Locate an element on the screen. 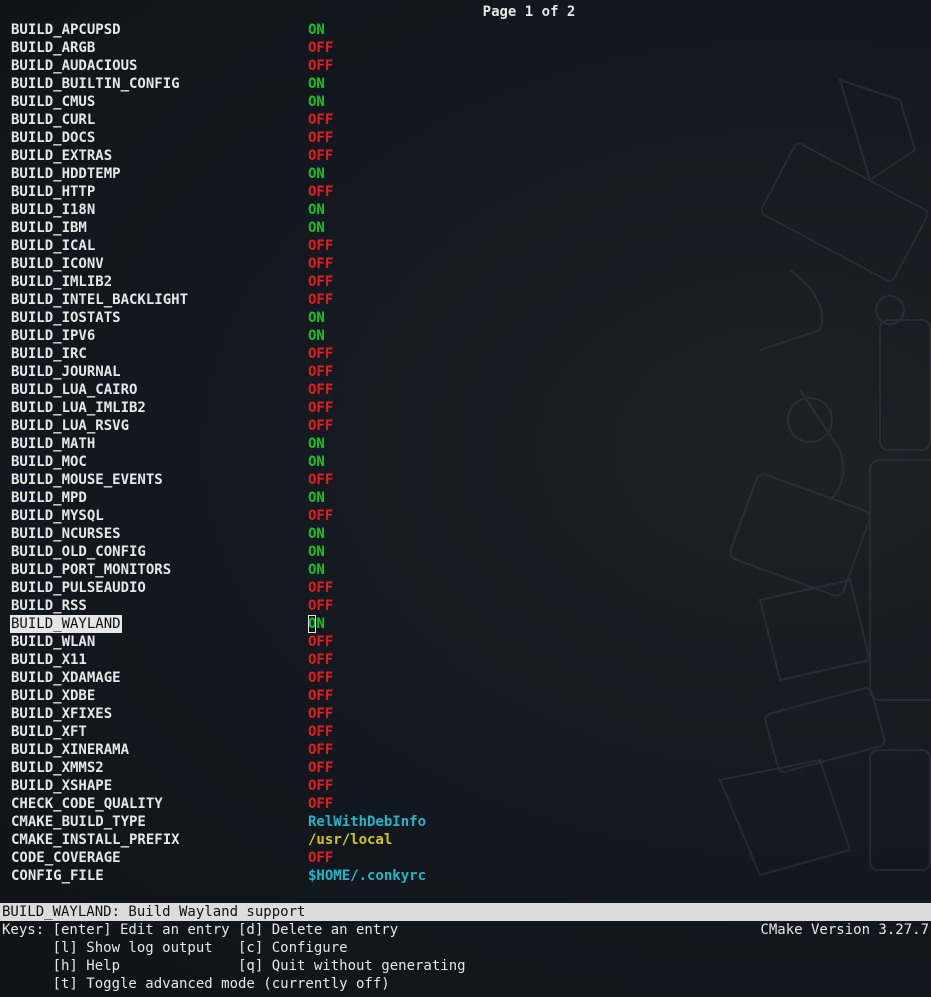  cache-entry-row: BUILD_BUILTIN_CONFIG ON is located at coordinates (465, 84).